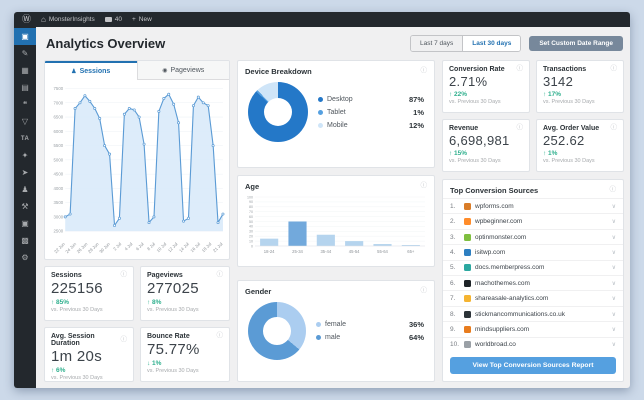 The width and height of the screenshot is (644, 400). I want to click on sidebar-item-analytics: ▩, so click(25, 240).